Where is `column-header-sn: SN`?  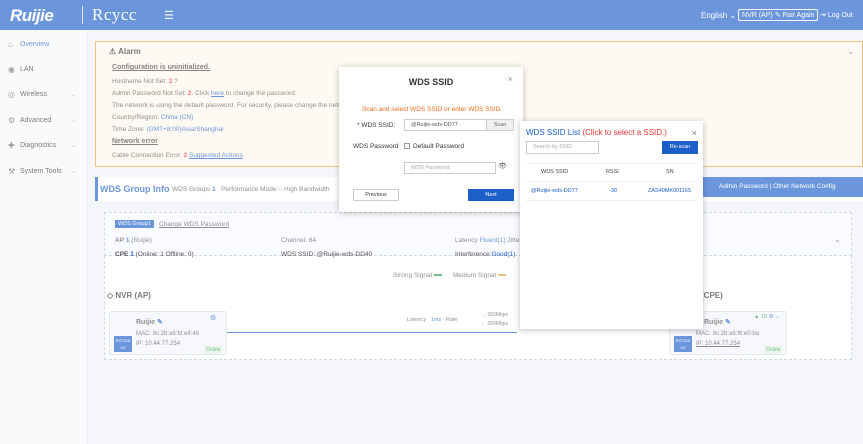
column-header-sn: SN is located at coordinates (670, 172).